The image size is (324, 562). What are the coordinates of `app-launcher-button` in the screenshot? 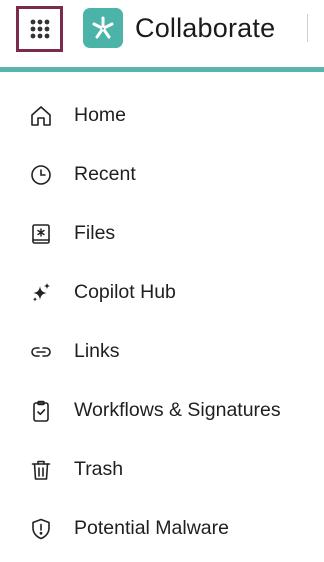 It's located at (39, 29).